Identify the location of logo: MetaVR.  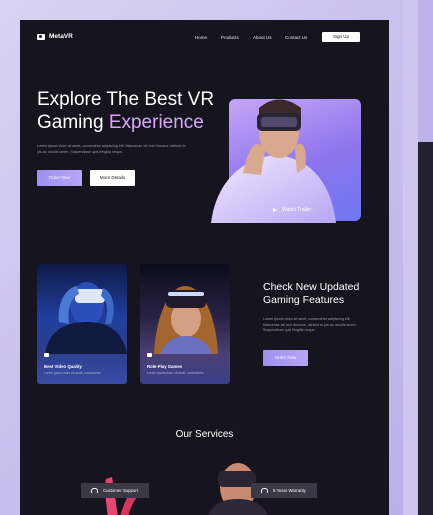
(55, 36).